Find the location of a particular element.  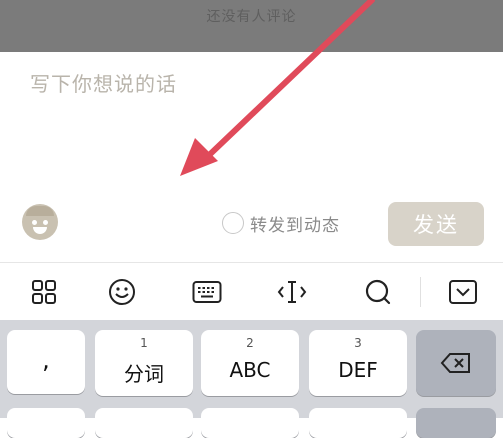

backspace-icon is located at coordinates (456, 365).